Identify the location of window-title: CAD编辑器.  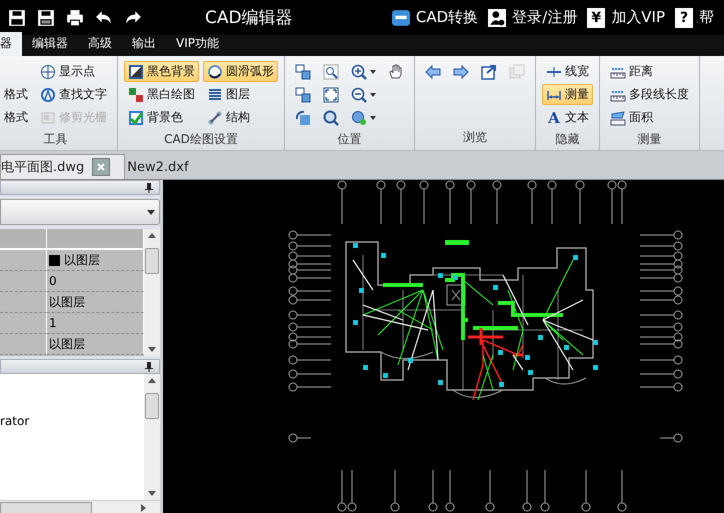
(249, 18).